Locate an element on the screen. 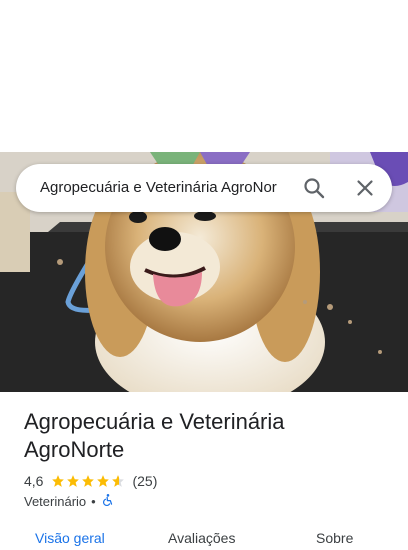 The height and width of the screenshot is (550, 408). tab-bar: Visão geral Avaliações Sobre is located at coordinates (204, 540).